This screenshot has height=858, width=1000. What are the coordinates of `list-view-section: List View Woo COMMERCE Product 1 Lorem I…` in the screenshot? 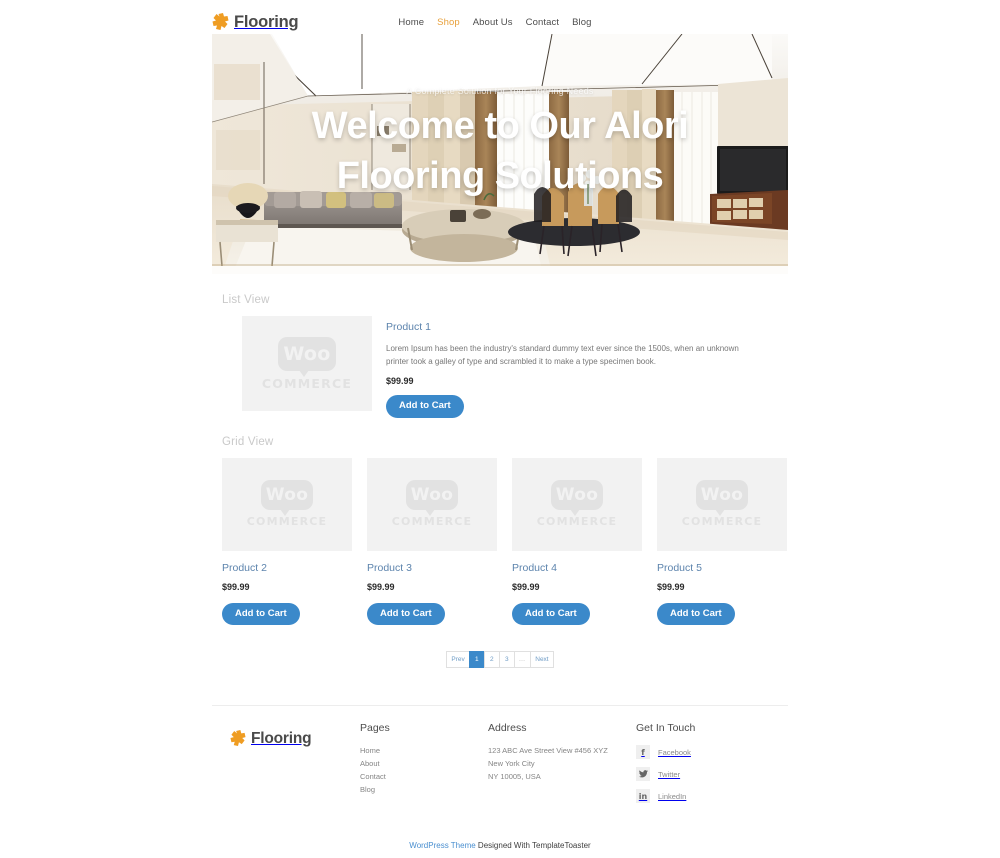 It's located at (500, 346).